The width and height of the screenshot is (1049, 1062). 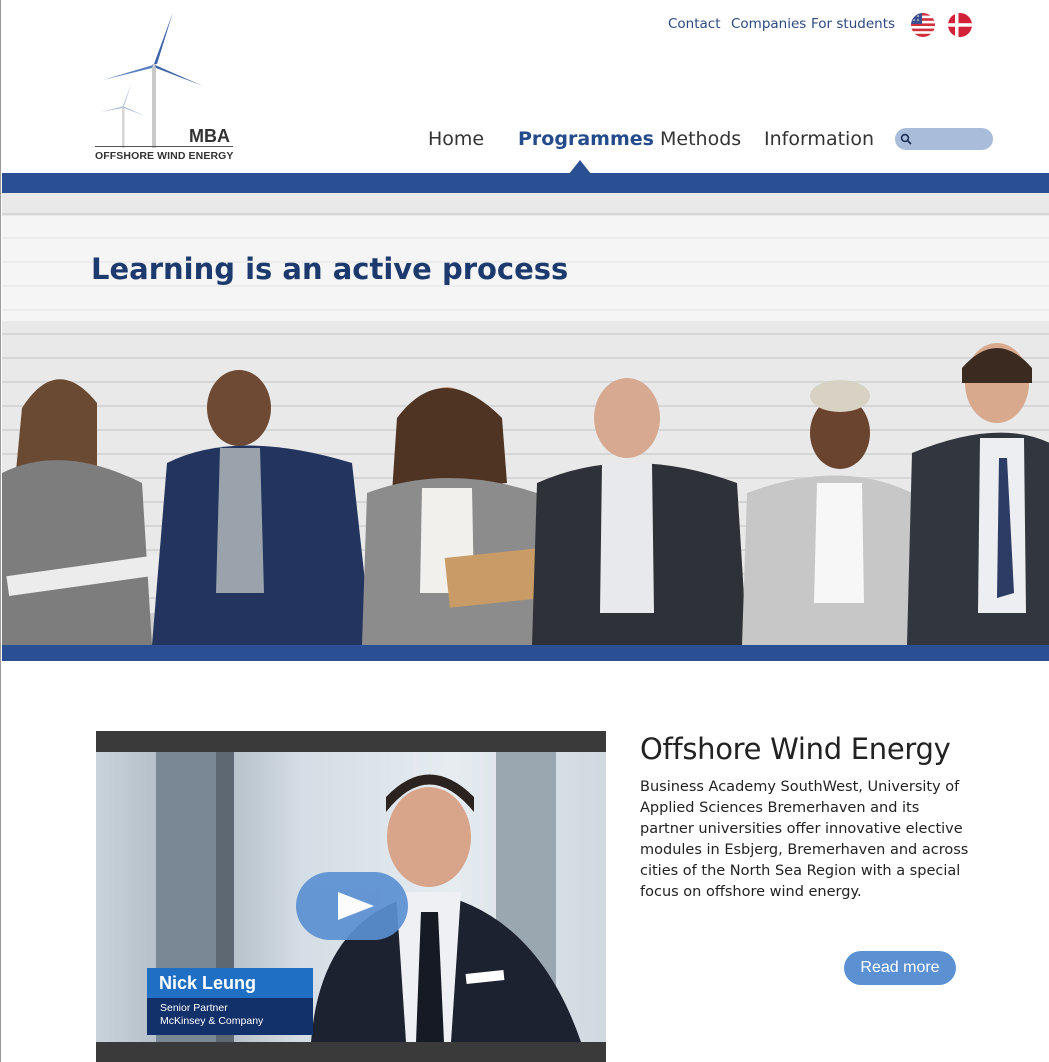 I want to click on header-divider-bar, so click(x=525, y=183).